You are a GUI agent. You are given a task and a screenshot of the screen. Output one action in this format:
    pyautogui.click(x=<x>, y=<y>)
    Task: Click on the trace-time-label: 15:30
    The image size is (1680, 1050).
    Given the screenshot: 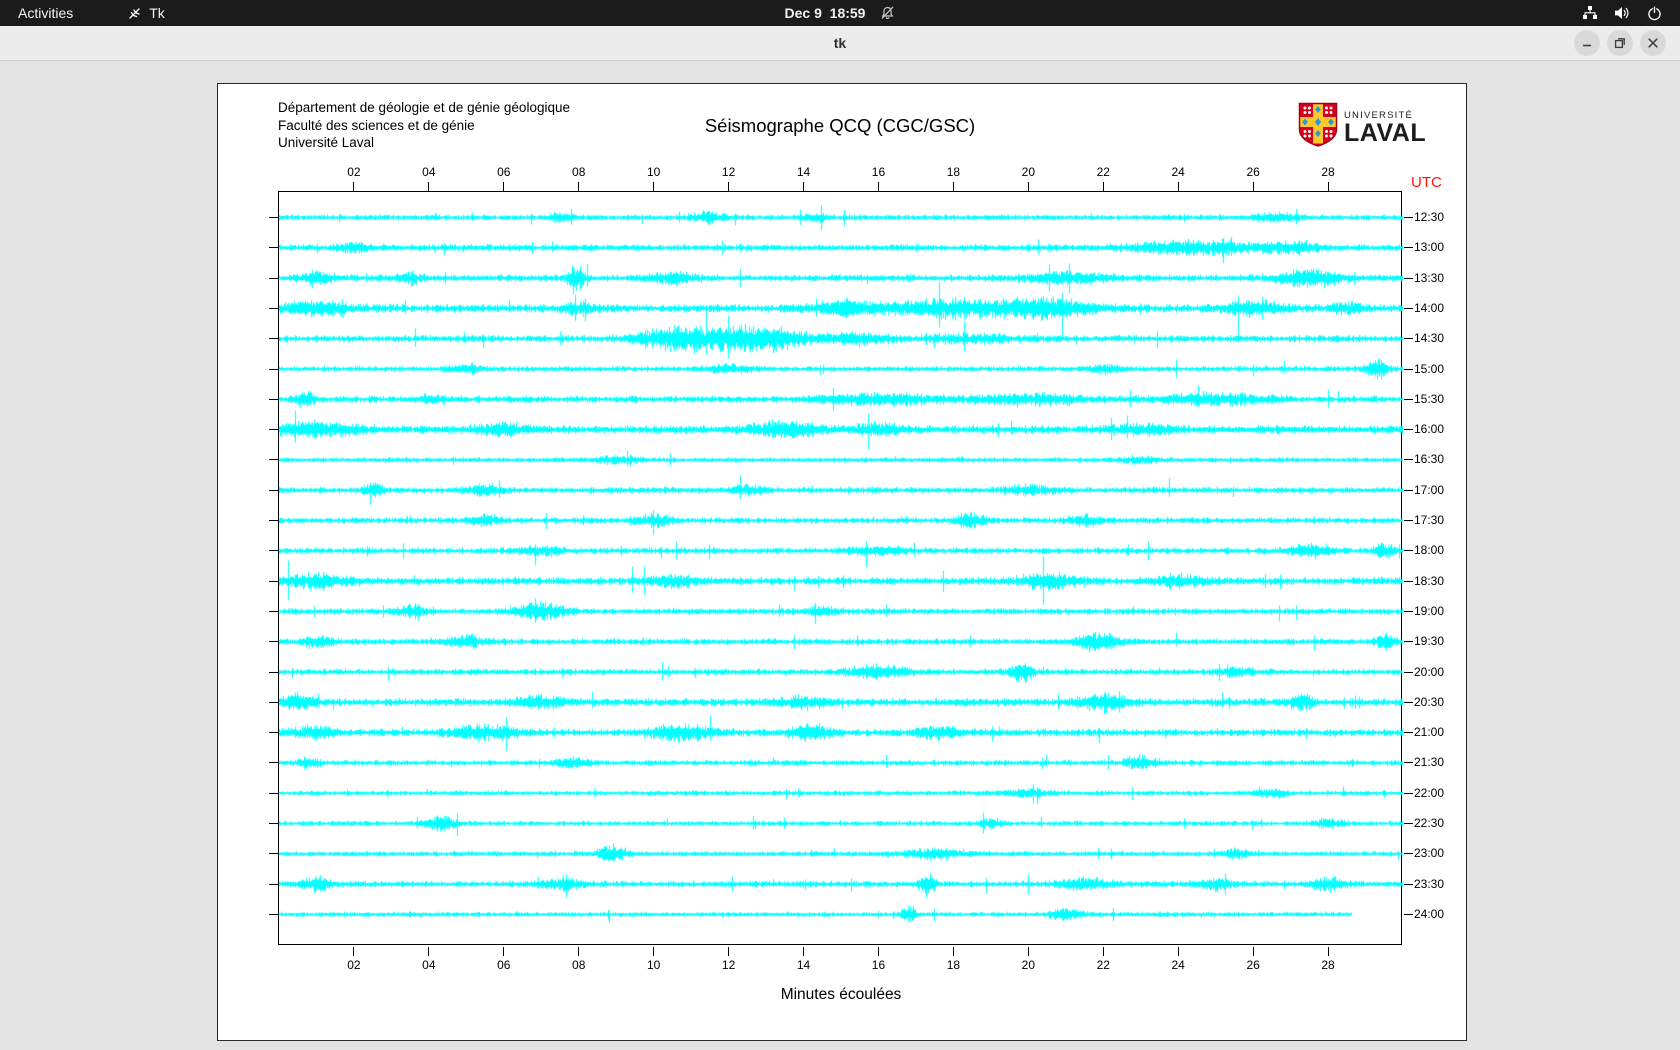 What is the action you would take?
    pyautogui.click(x=1429, y=398)
    